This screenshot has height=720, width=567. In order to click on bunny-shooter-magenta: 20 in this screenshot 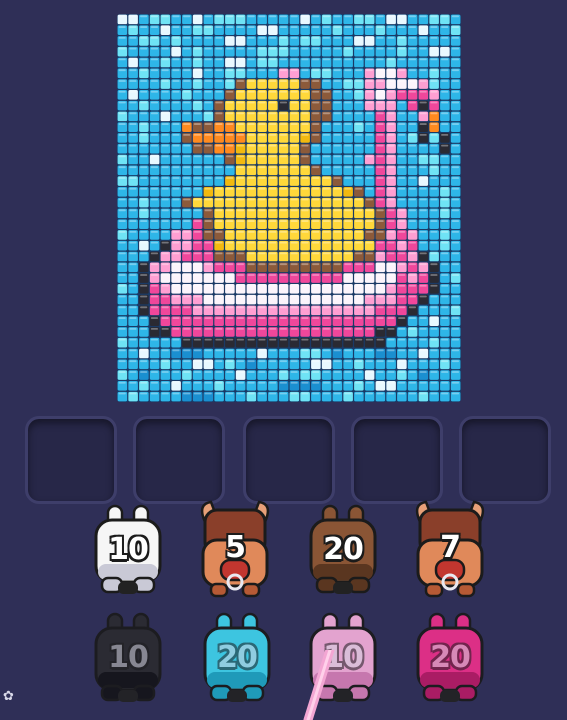, I will do `click(450, 660)`.